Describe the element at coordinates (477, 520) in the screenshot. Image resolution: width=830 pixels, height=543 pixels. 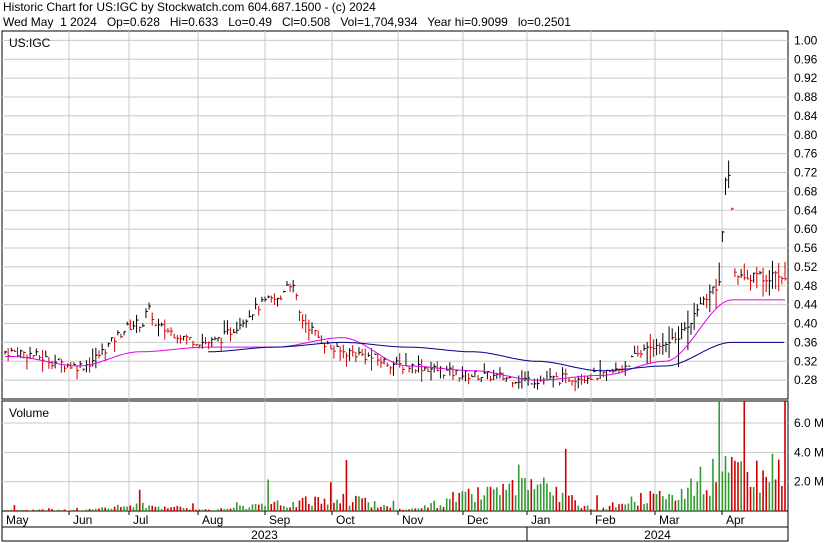
I see `month-label: Dec` at that location.